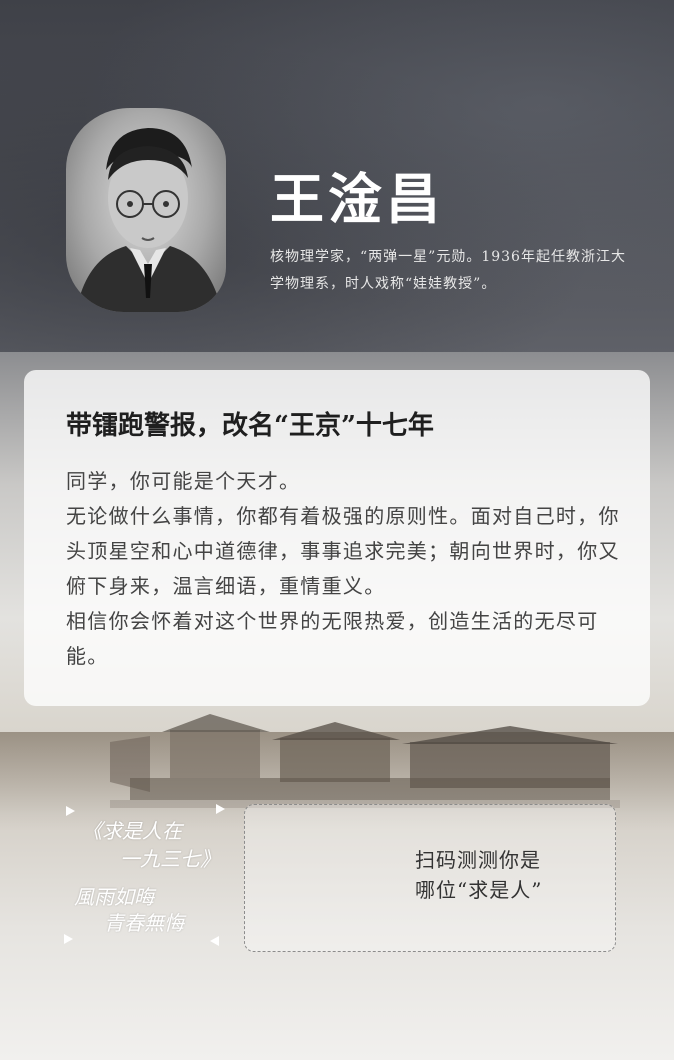  Describe the element at coordinates (149, 220) in the screenshot. I see `portrait-figure` at that location.